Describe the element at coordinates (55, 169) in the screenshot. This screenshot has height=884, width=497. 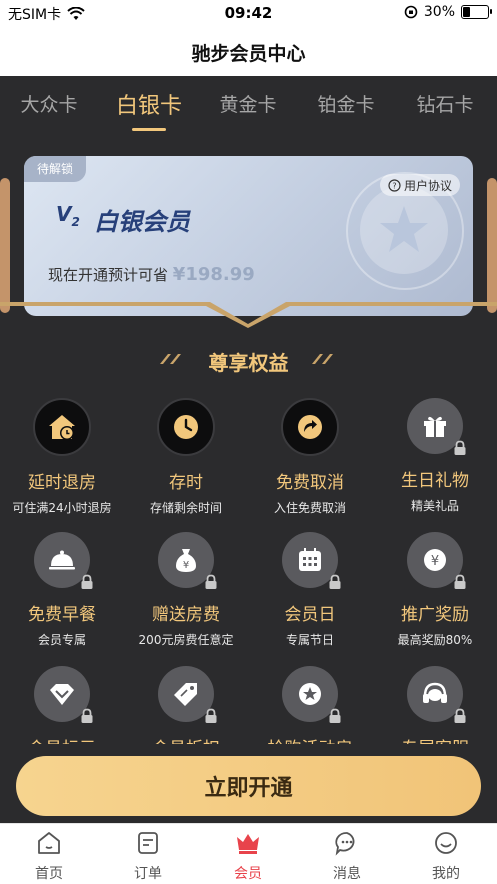
I see `card-status-tag: 待解锁` at that location.